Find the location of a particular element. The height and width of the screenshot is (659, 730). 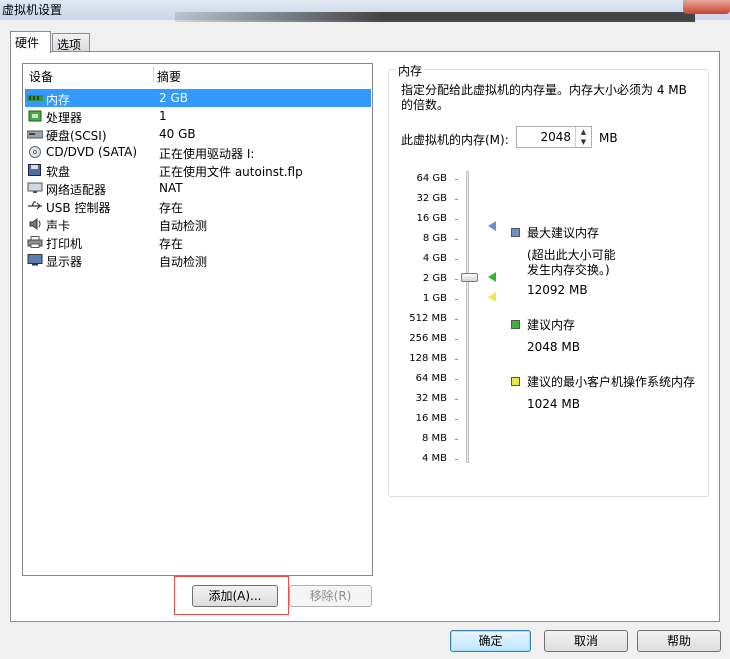

list-item-sound-card: 声卡 自动检测 is located at coordinates (198, 224).